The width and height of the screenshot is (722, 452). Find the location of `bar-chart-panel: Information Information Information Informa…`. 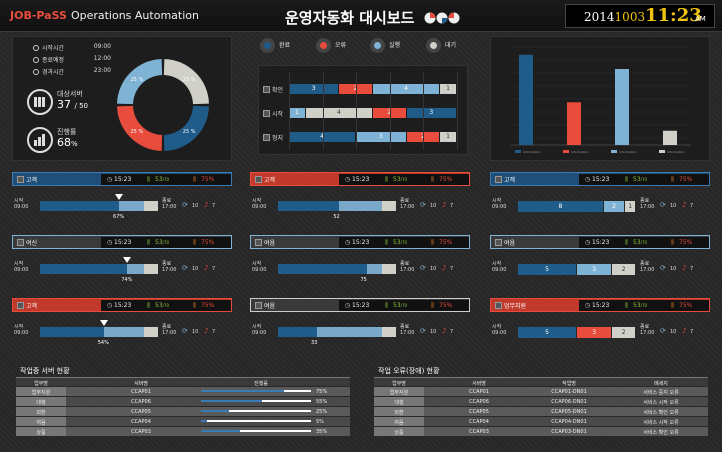

bar-chart-panel: Information Information Information Informa… is located at coordinates (600, 98).